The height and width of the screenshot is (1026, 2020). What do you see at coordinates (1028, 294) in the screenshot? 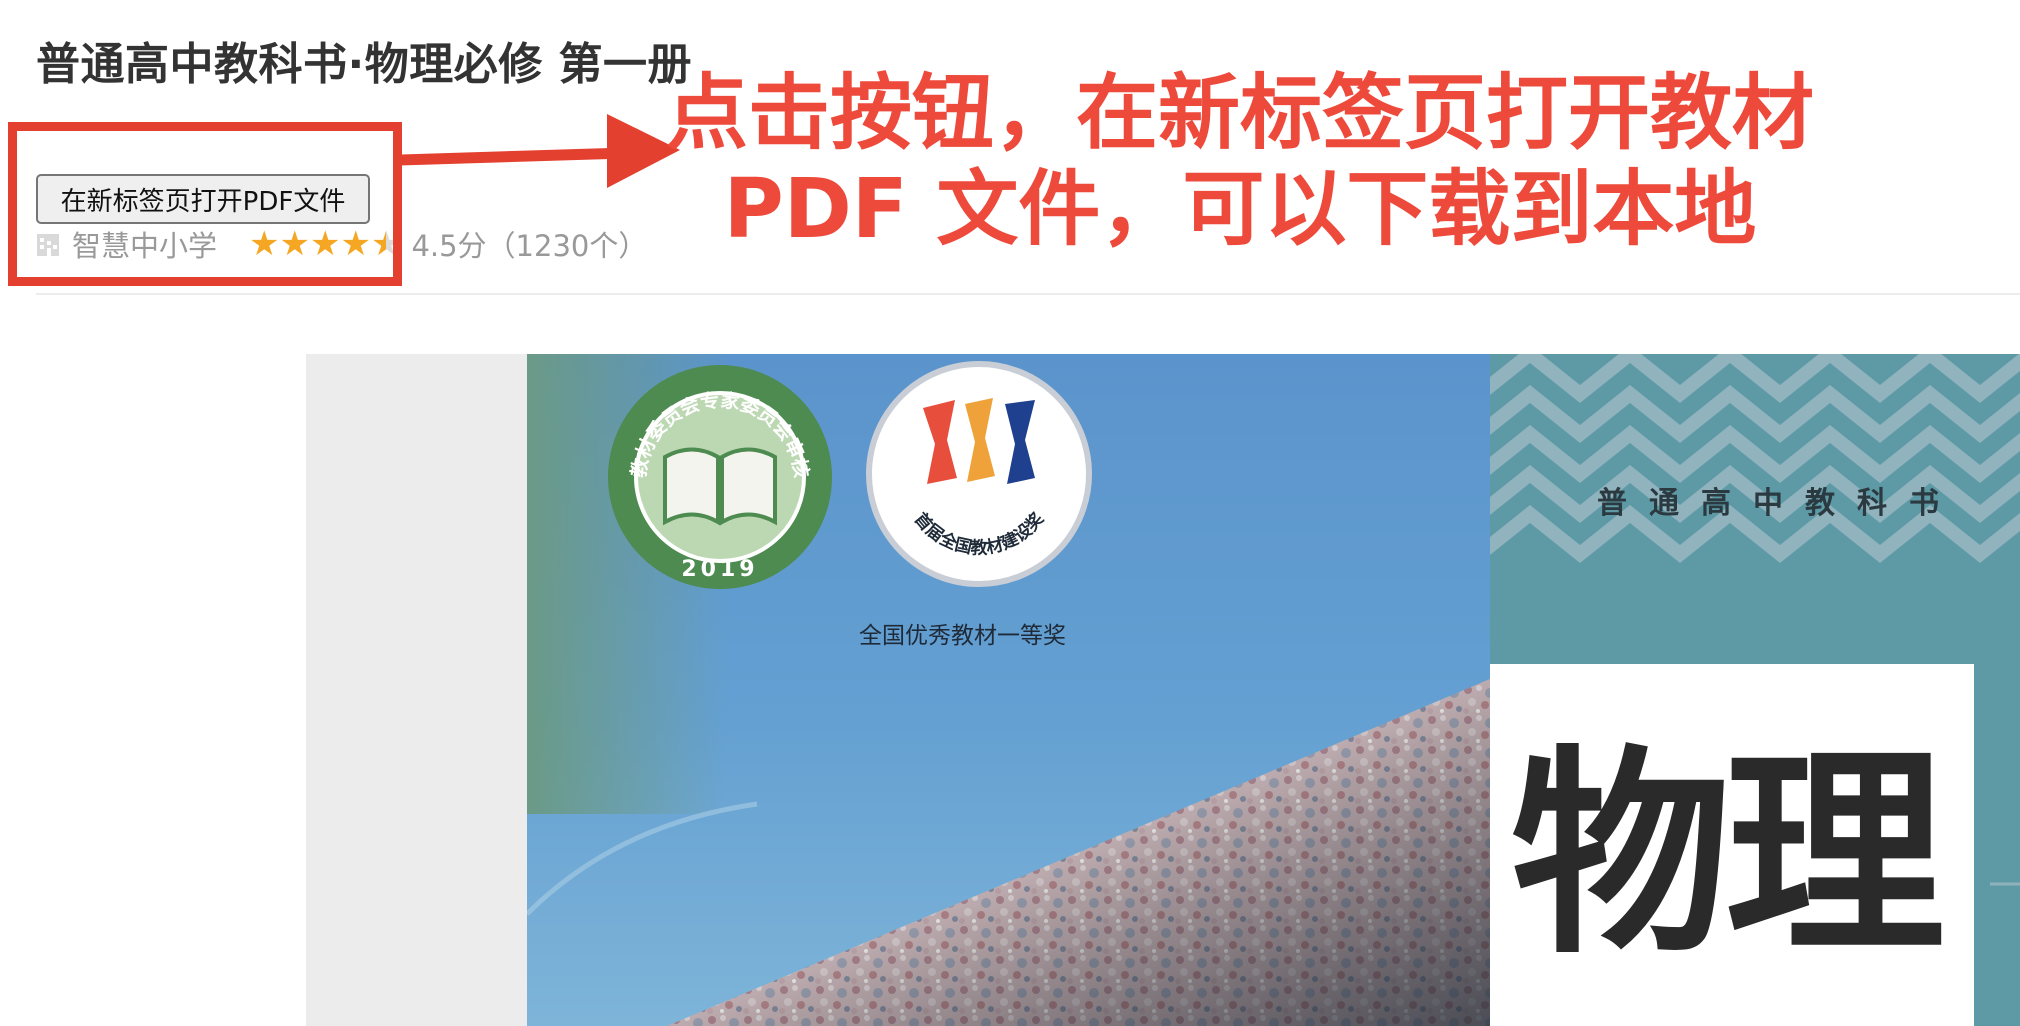
I see `divider` at bounding box center [1028, 294].